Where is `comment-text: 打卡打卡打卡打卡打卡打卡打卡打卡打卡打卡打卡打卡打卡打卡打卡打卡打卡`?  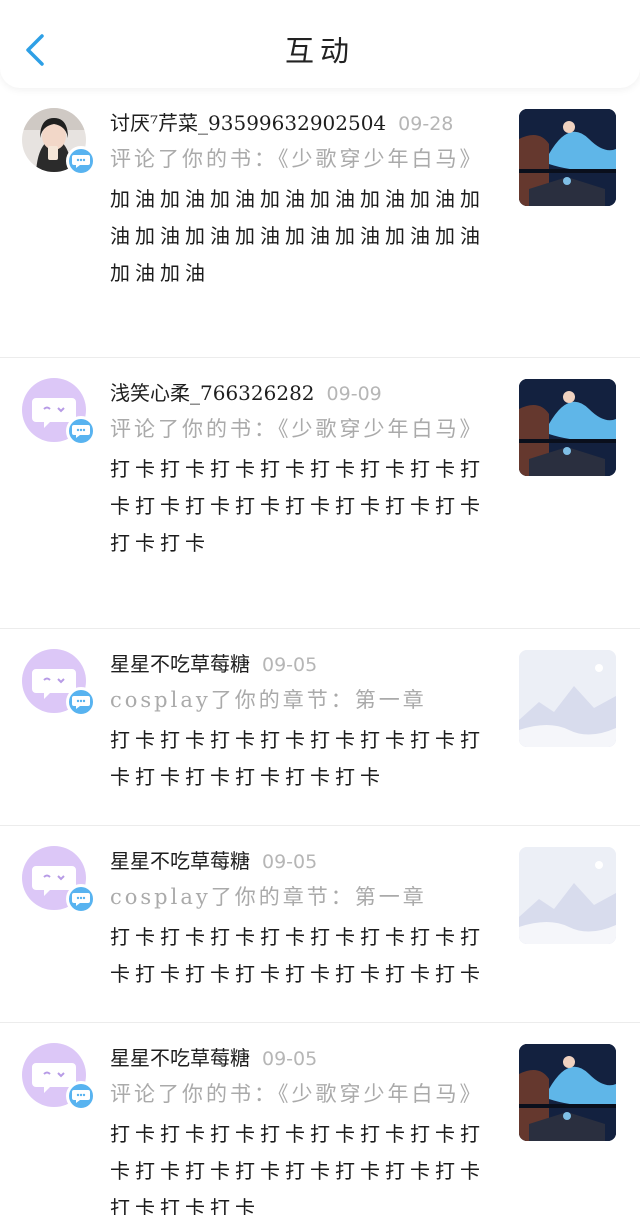
comment-text: 打卡打卡打卡打卡打卡打卡打卡打卡打卡打卡打卡打卡打卡打卡打卡打卡打卡 is located at coordinates (297, 506).